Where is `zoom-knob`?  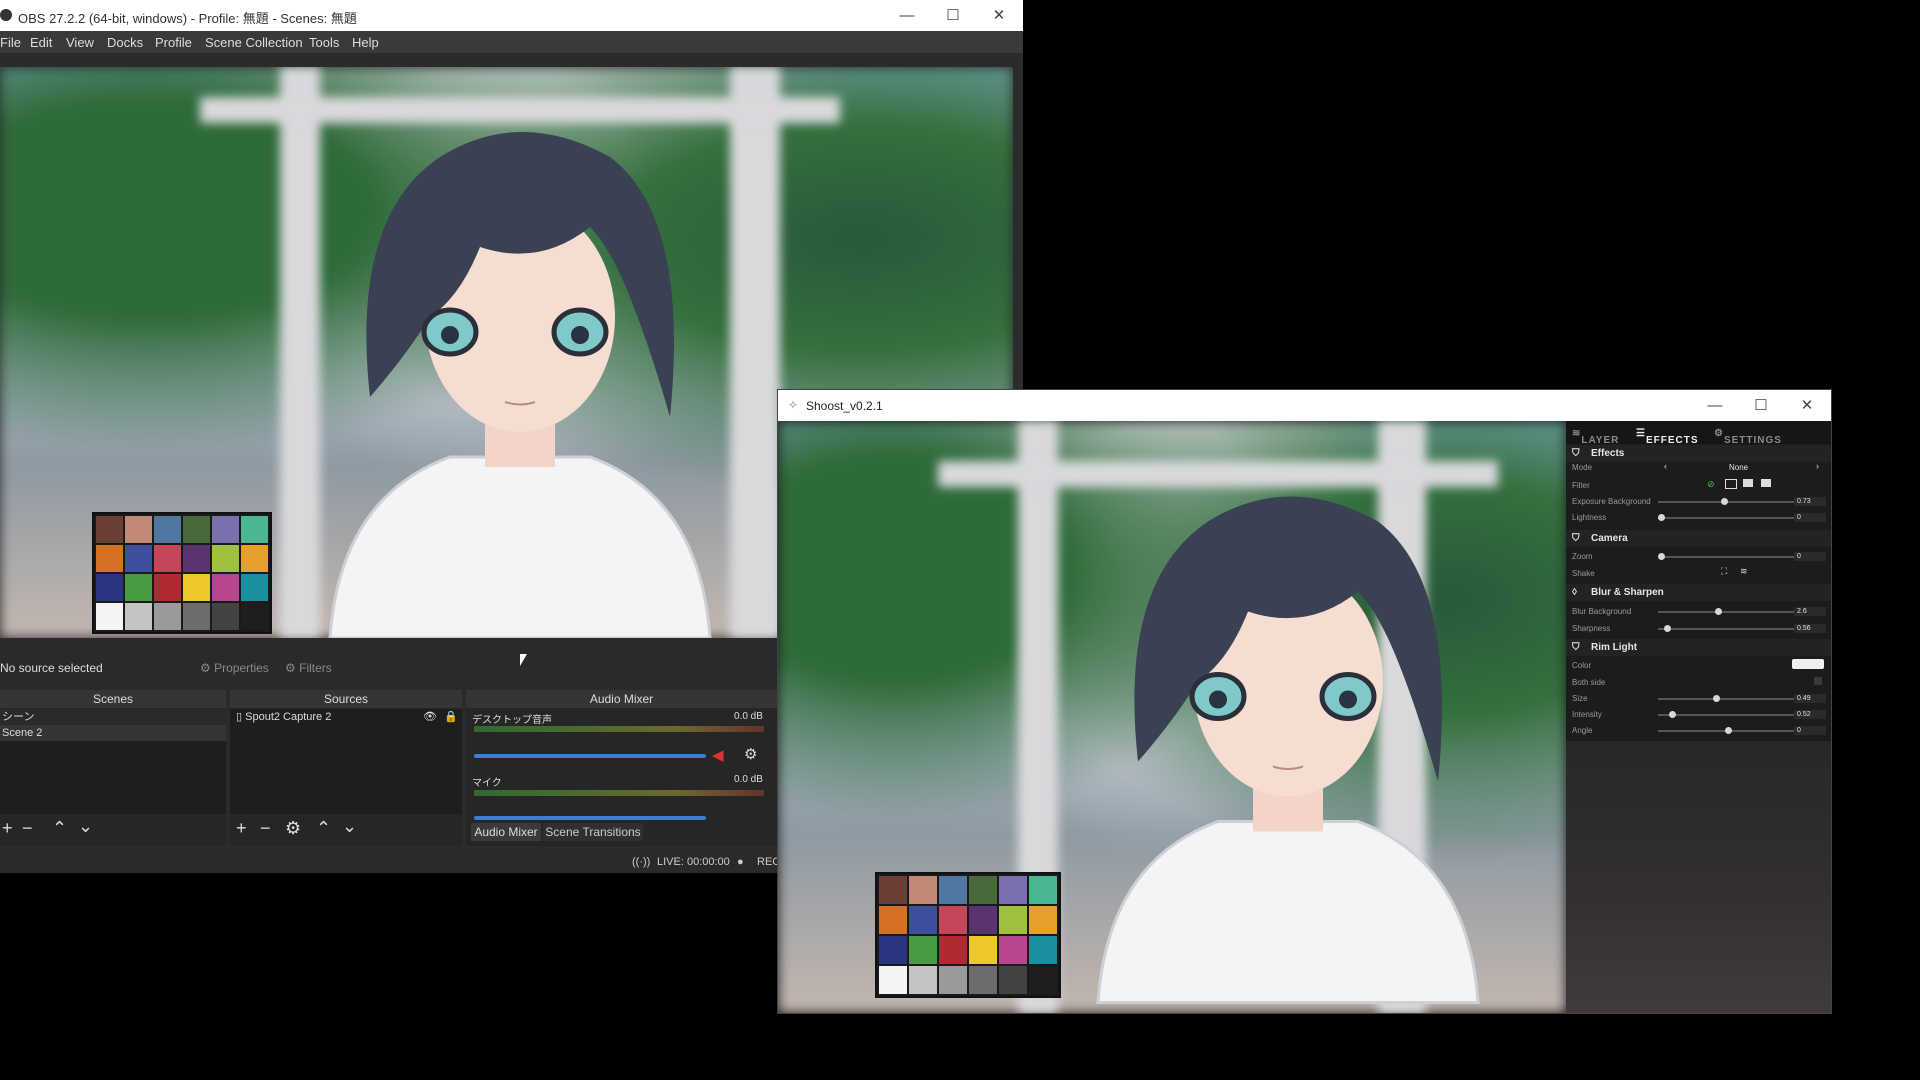
zoom-knob is located at coordinates (1661, 556).